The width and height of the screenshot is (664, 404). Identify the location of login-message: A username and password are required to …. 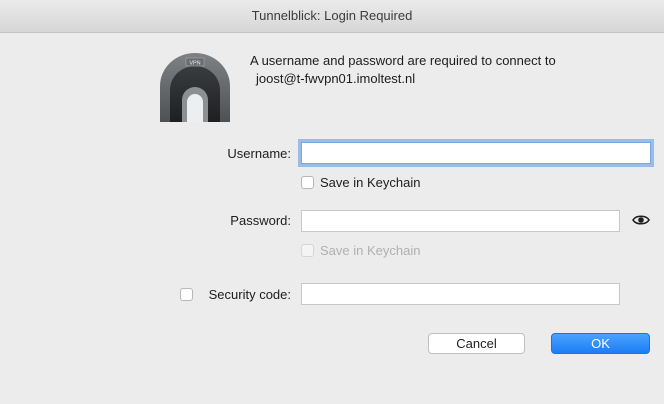
(450, 70).